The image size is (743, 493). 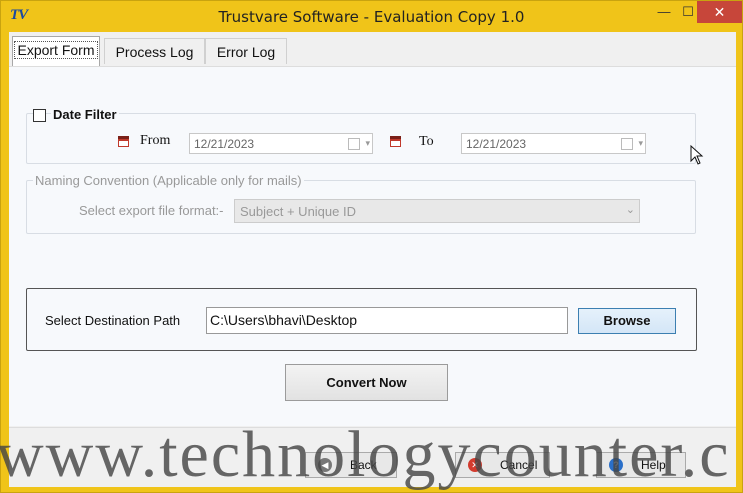 I want to click on help-button: ? Help, so click(x=641, y=465).